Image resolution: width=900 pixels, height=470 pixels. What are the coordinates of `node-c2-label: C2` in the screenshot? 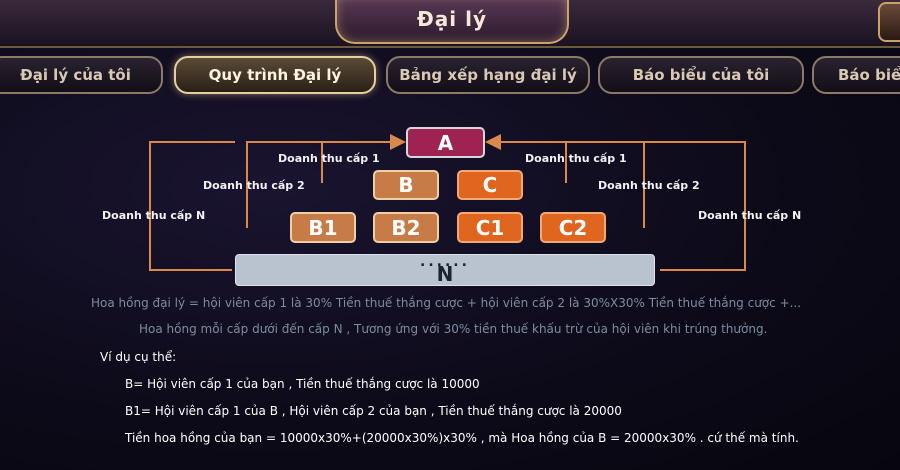 It's located at (573, 227).